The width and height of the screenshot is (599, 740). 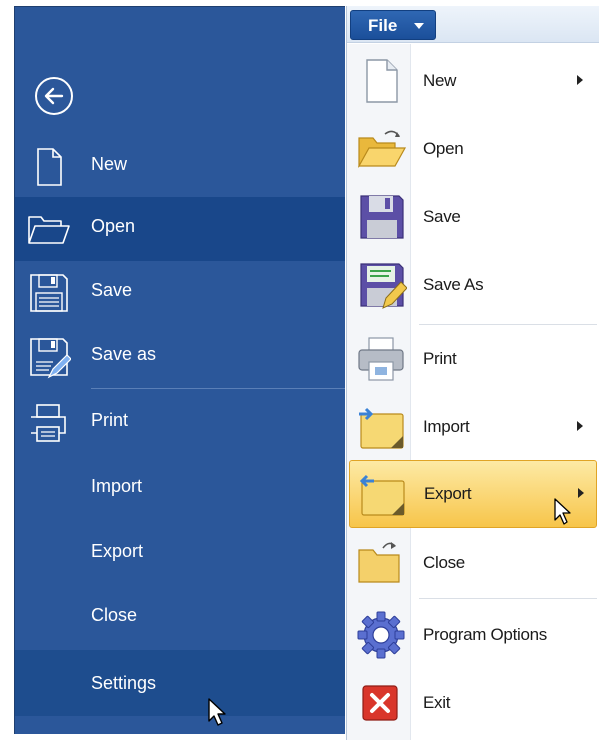 I want to click on file-menu-button: File, so click(x=393, y=25).